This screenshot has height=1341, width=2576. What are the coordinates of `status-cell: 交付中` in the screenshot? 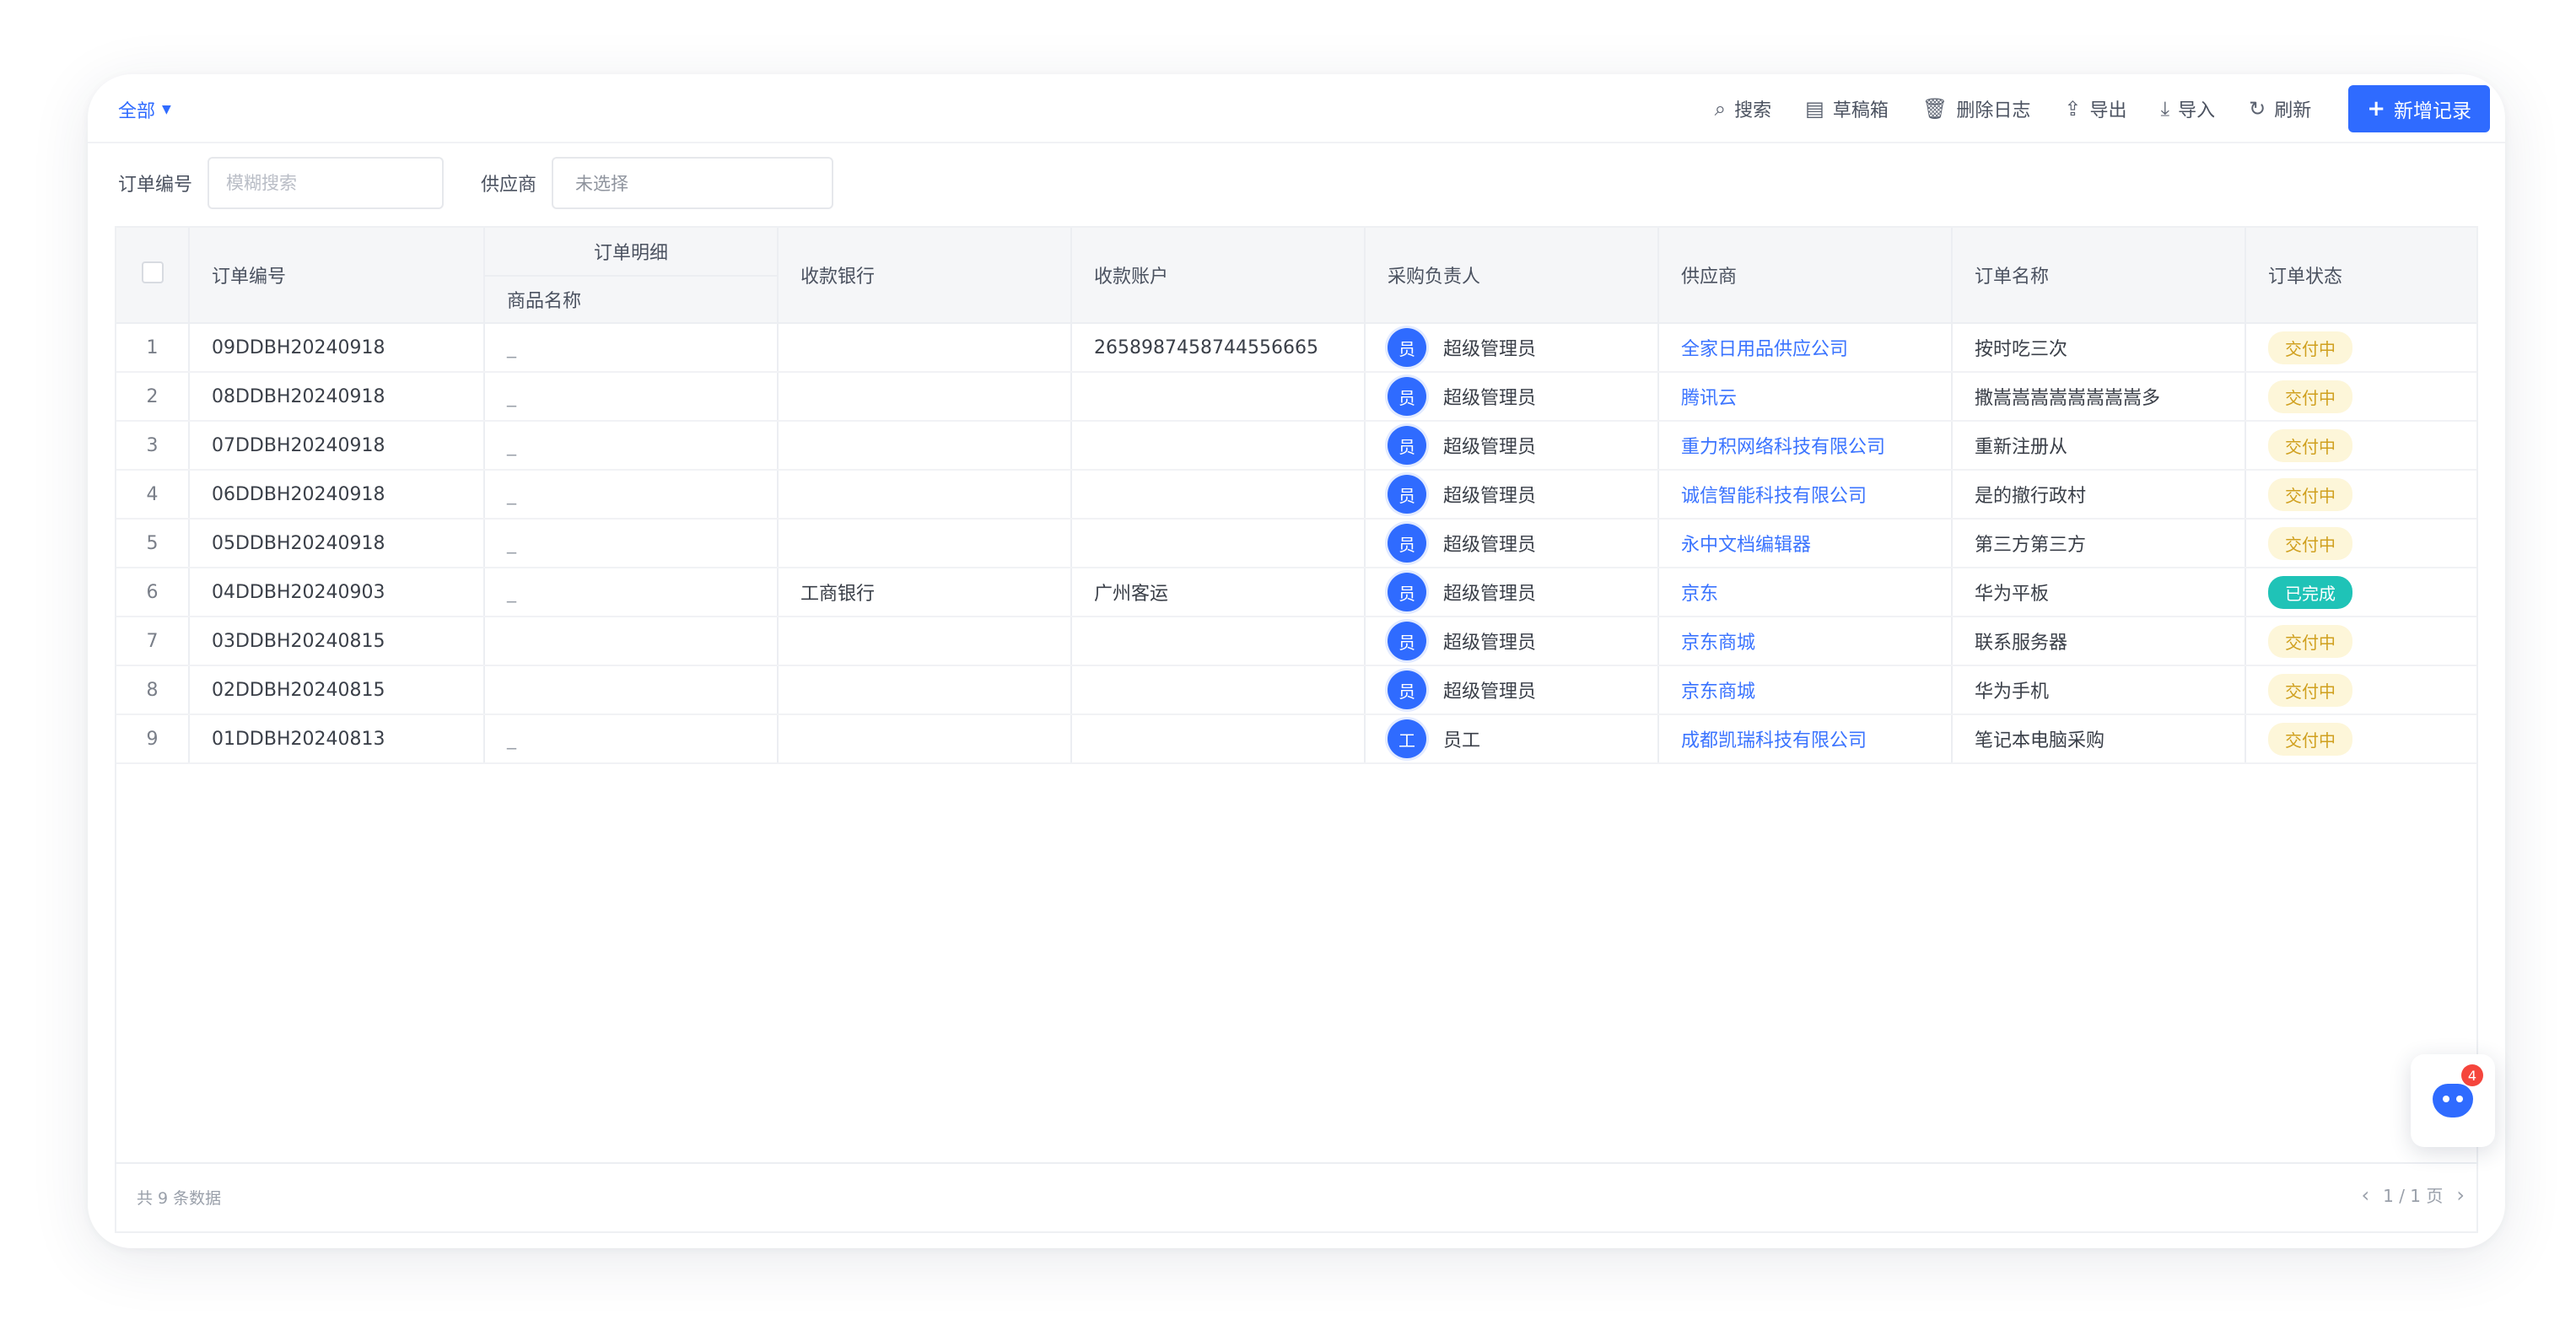 It's located at (2360, 690).